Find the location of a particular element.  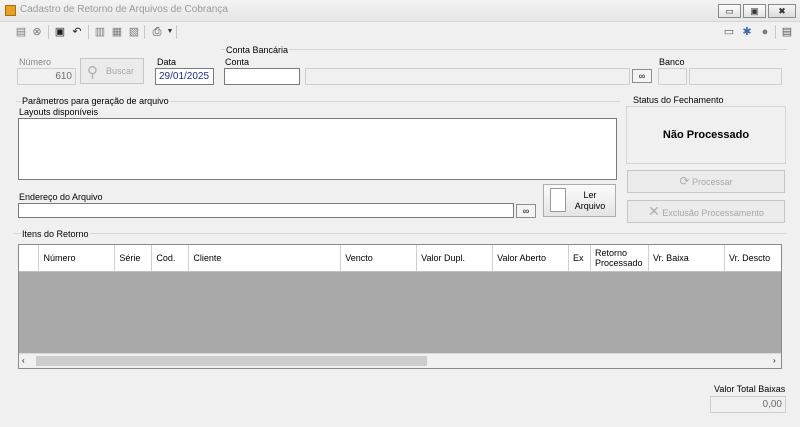

document-icon is located at coordinates (558, 200).